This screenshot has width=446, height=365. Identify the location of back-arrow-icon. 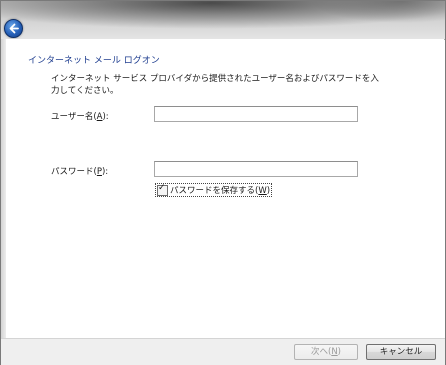
(14, 28).